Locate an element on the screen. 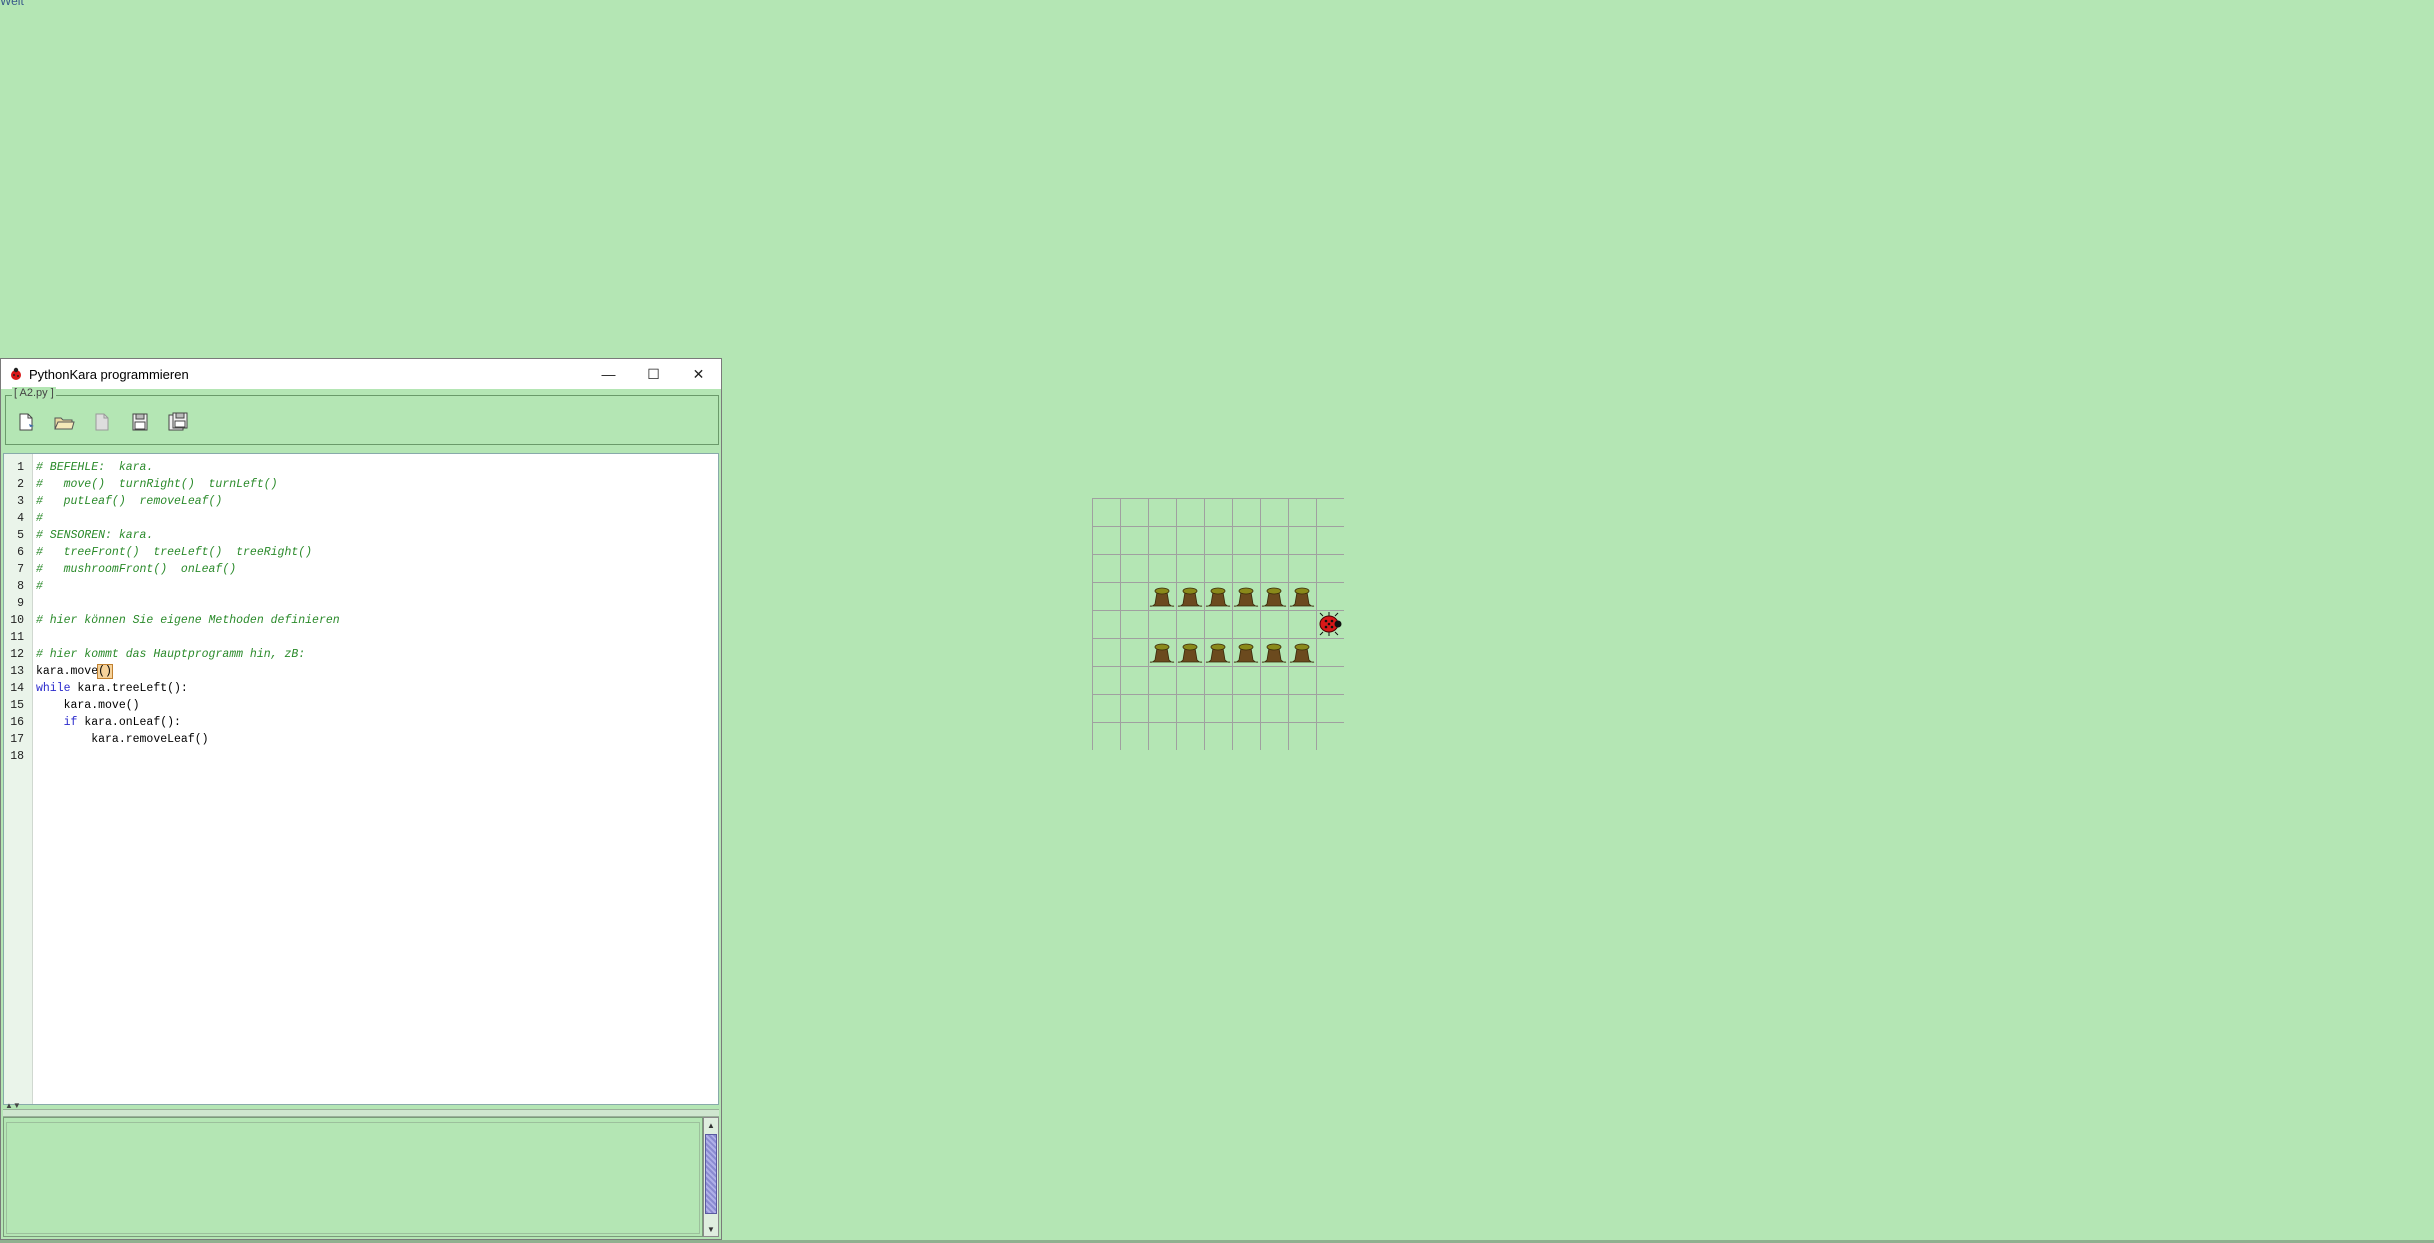 This screenshot has width=2434, height=1243. code-line: 4 # is located at coordinates (354, 518).